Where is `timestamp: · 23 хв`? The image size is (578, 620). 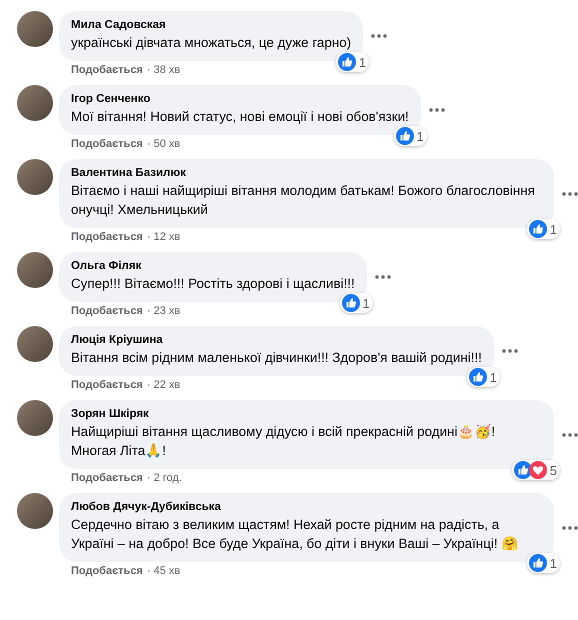
timestamp: · 23 хв is located at coordinates (163, 311).